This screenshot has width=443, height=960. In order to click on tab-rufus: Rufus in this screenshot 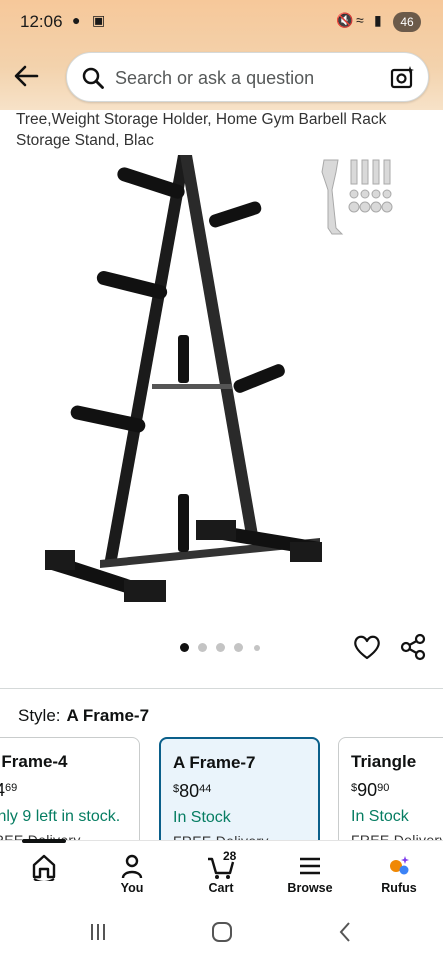, I will do `click(399, 873)`.